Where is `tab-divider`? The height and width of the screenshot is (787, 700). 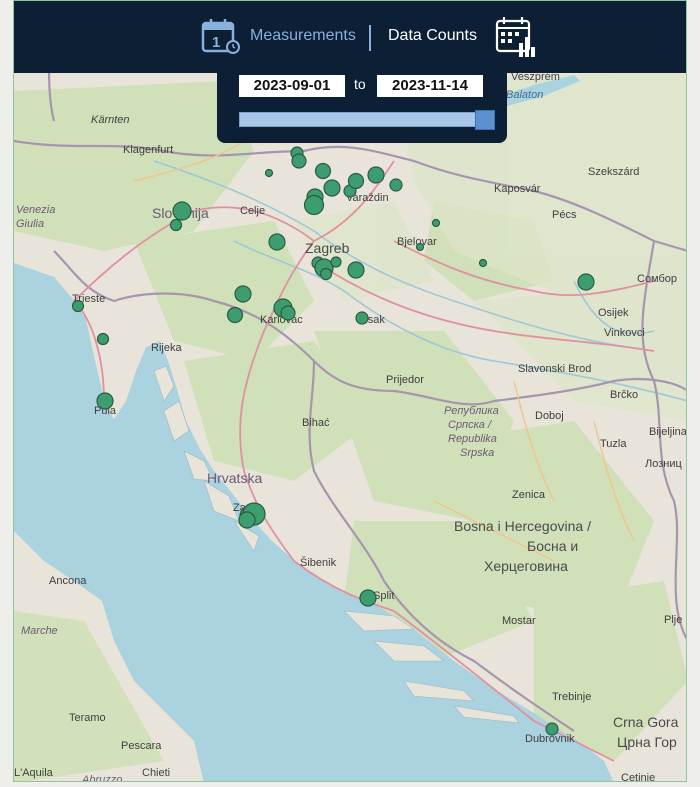
tab-divider is located at coordinates (370, 38).